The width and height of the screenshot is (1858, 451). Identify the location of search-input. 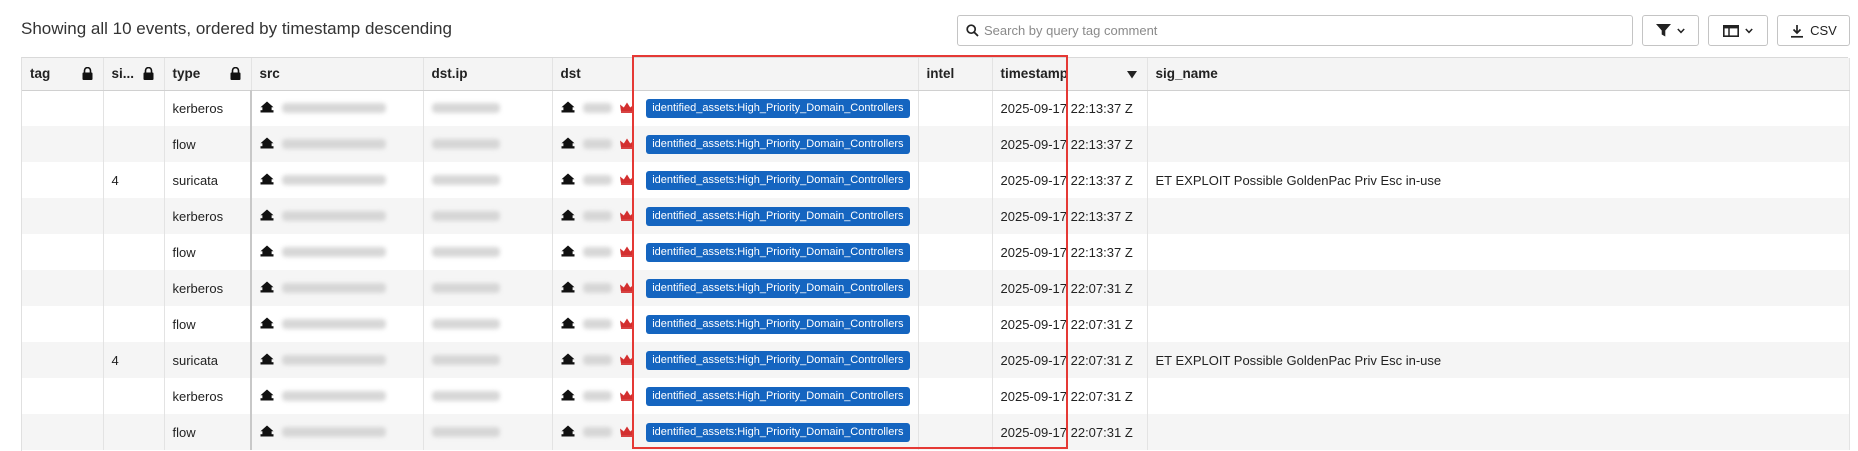
(1302, 30).